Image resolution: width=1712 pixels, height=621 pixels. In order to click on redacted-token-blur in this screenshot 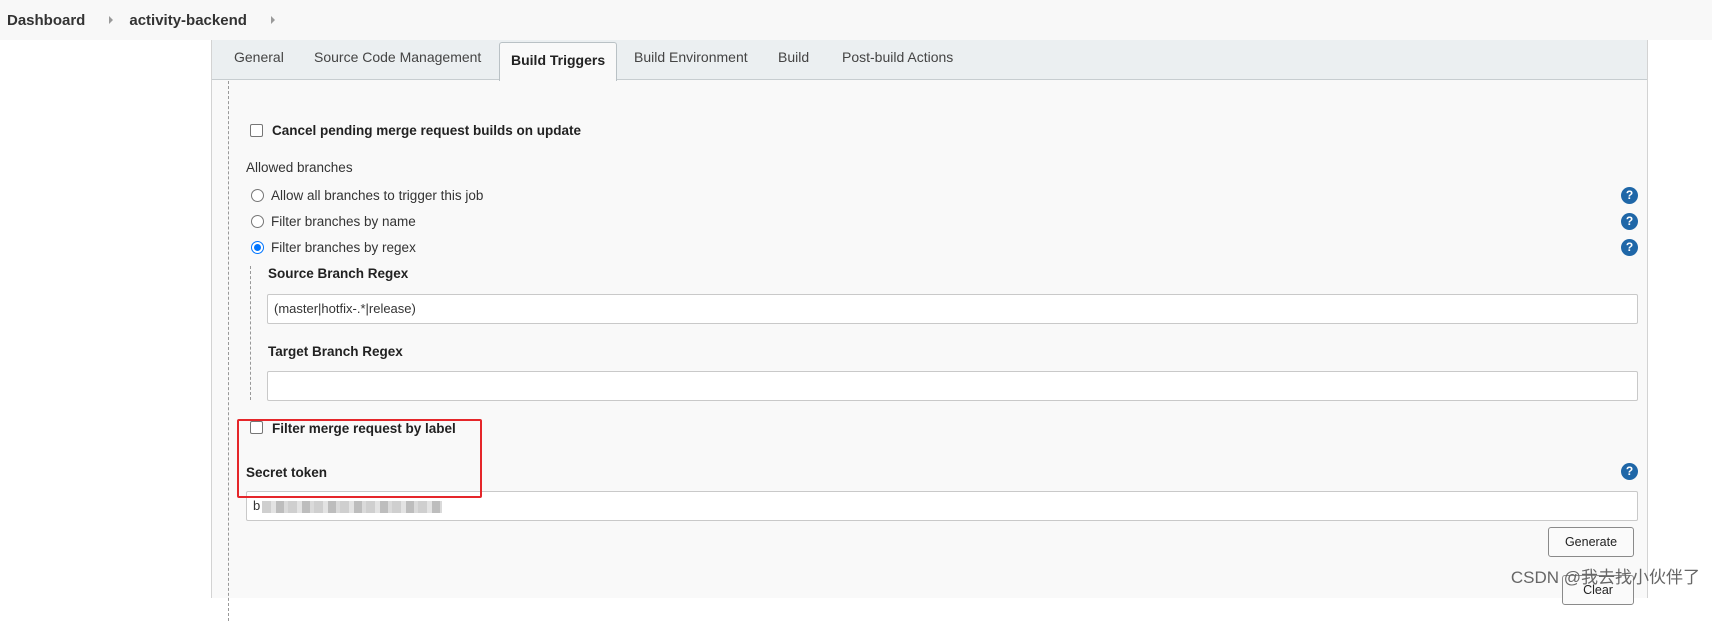, I will do `click(352, 507)`.